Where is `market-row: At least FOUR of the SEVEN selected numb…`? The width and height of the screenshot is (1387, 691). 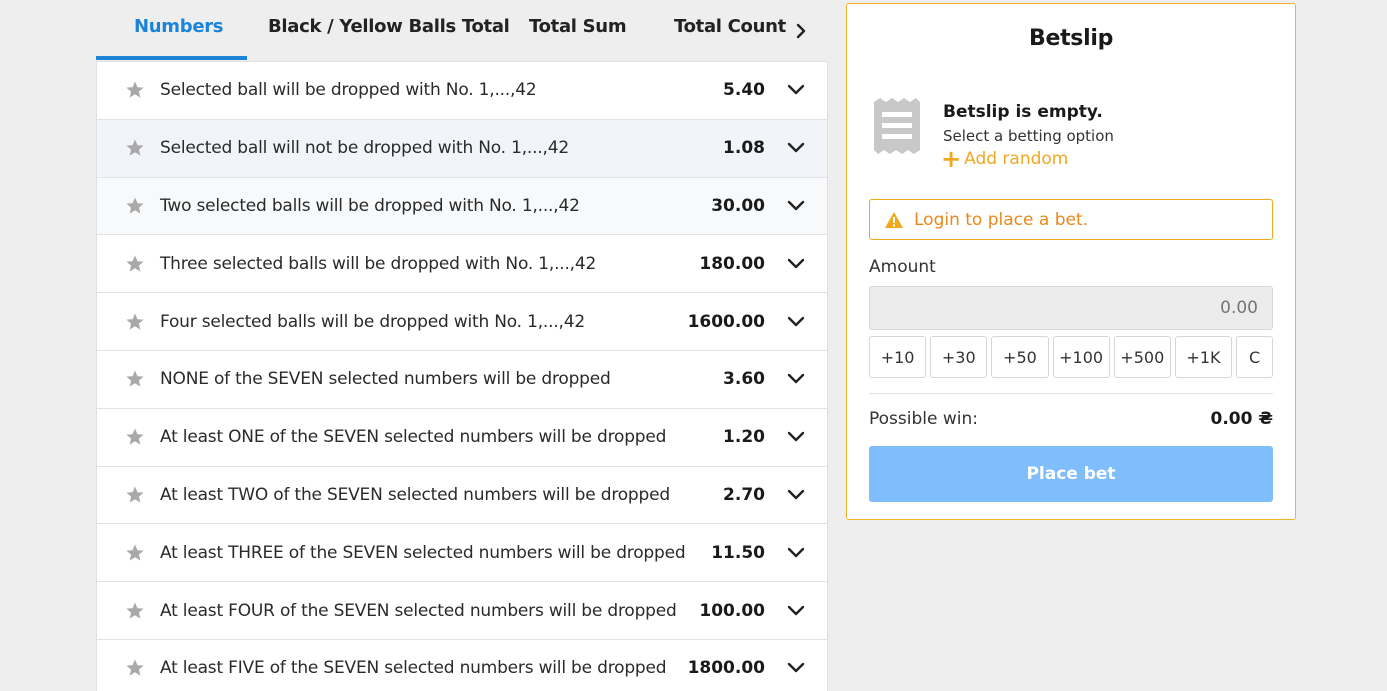 market-row: At least FOUR of the SEVEN selected numb… is located at coordinates (462, 611).